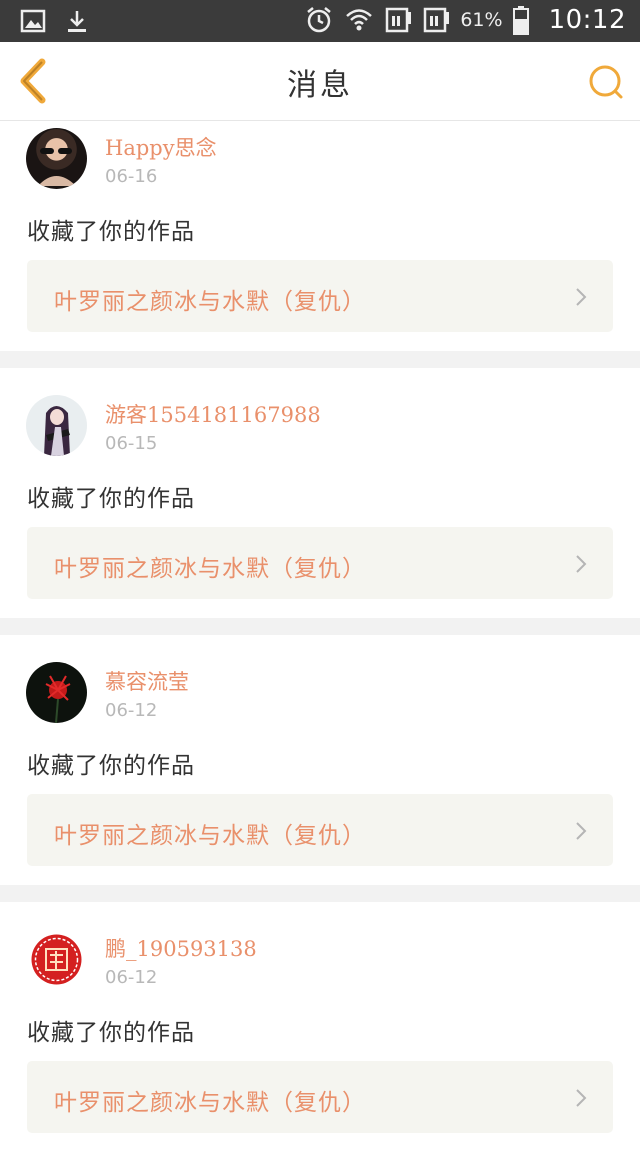  What do you see at coordinates (181, 948) in the screenshot?
I see `username: 鹏_190593138` at bounding box center [181, 948].